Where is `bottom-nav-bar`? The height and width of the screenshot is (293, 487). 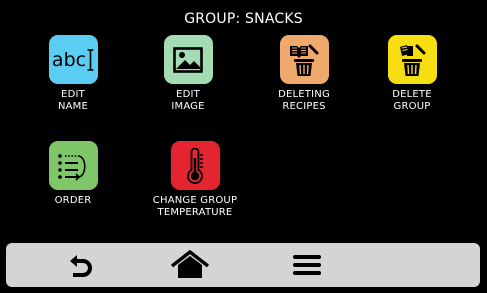
bottom-nav-bar is located at coordinates (243, 265).